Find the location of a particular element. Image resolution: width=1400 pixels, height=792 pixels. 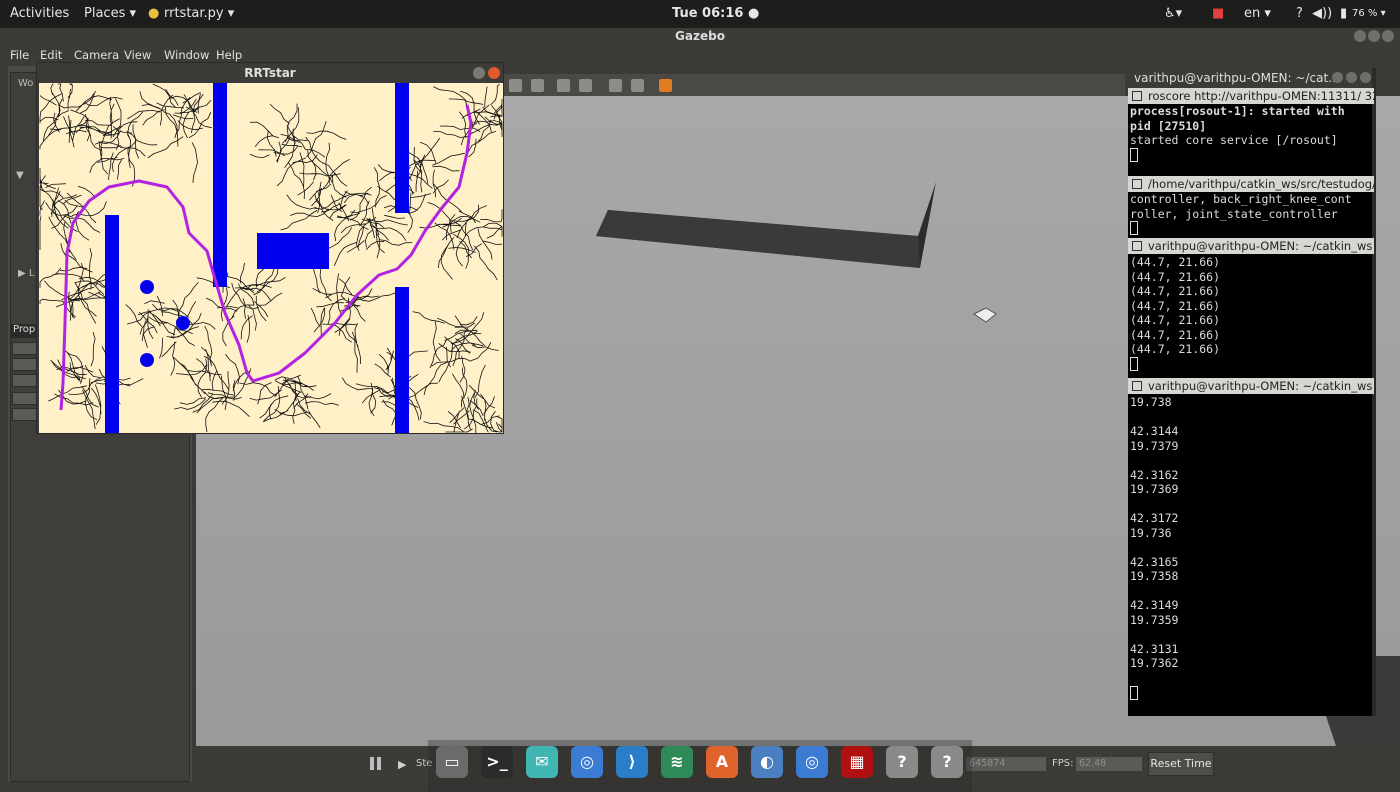

pane3-cursor is located at coordinates (1134, 364).